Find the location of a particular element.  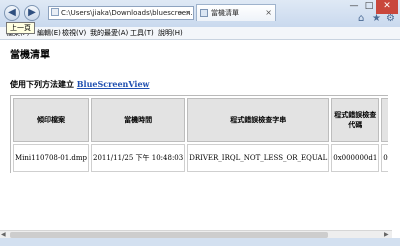

back-button: ◀ is located at coordinates (12, 13).